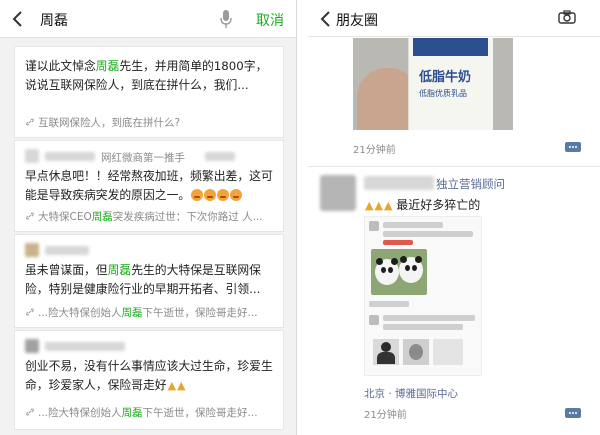 The height and width of the screenshot is (435, 600). I want to click on carton-label: 低脂牛奶, so click(445, 77).